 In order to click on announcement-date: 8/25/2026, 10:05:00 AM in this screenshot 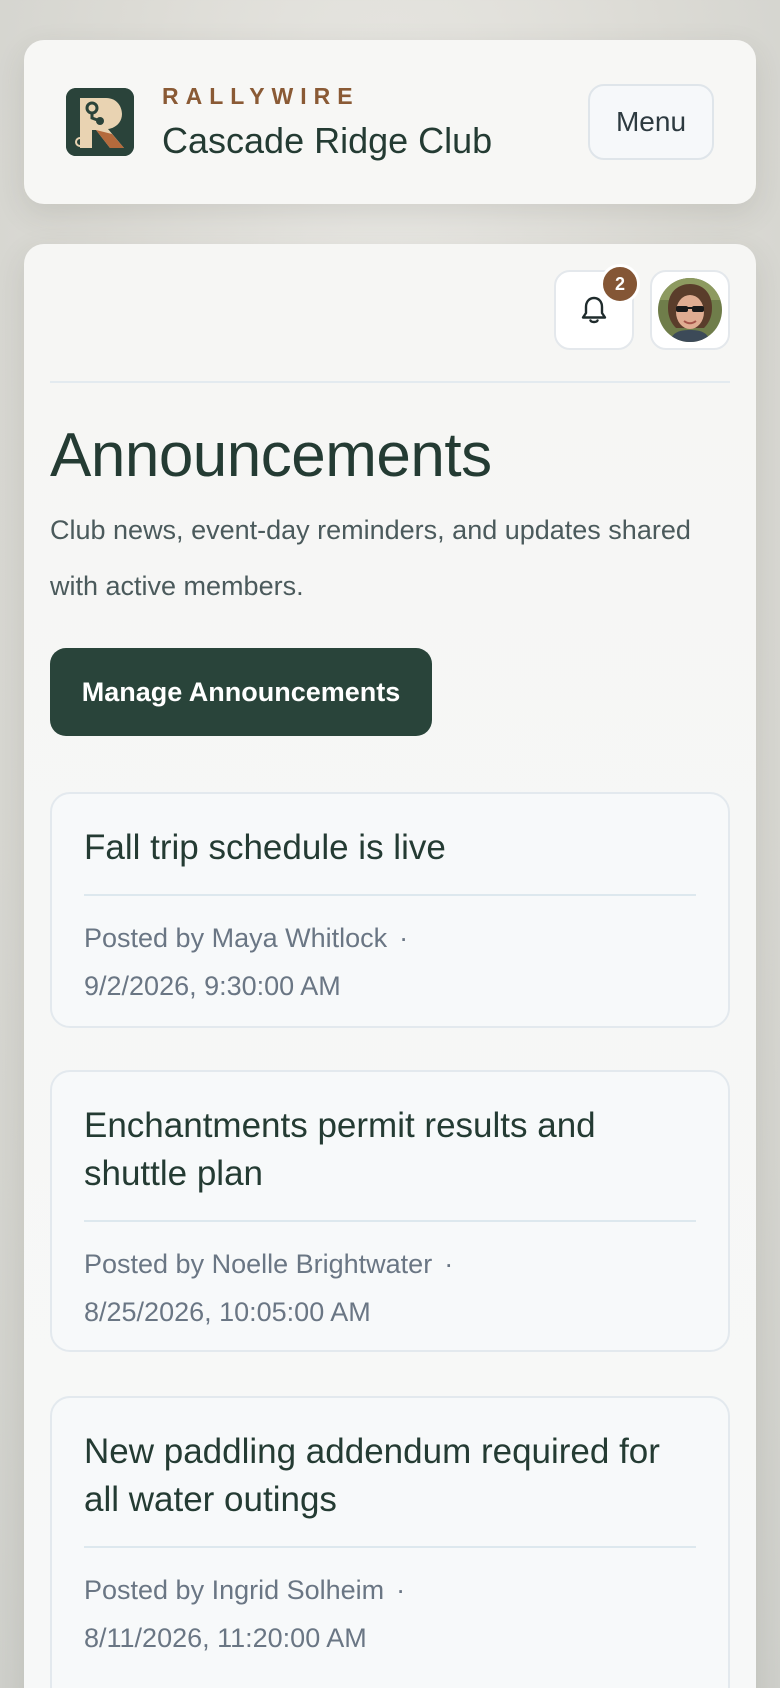, I will do `click(227, 1312)`.